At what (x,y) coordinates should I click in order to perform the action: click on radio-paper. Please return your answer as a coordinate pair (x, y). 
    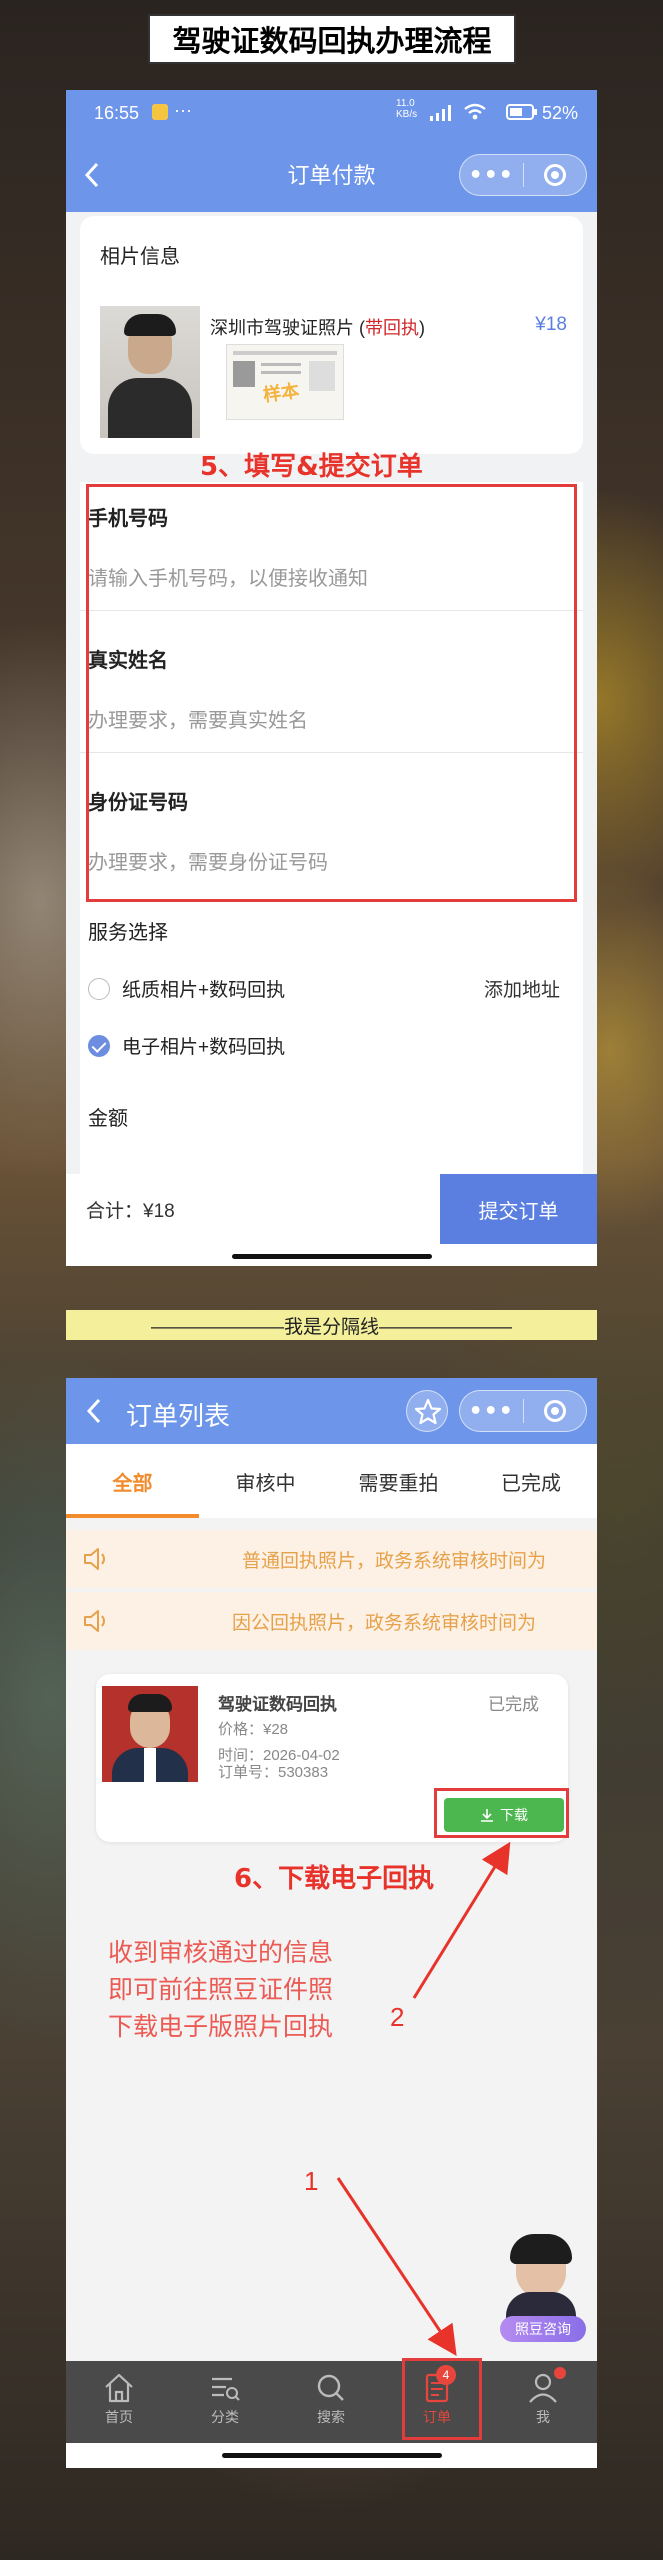
    Looking at the image, I should click on (99, 989).